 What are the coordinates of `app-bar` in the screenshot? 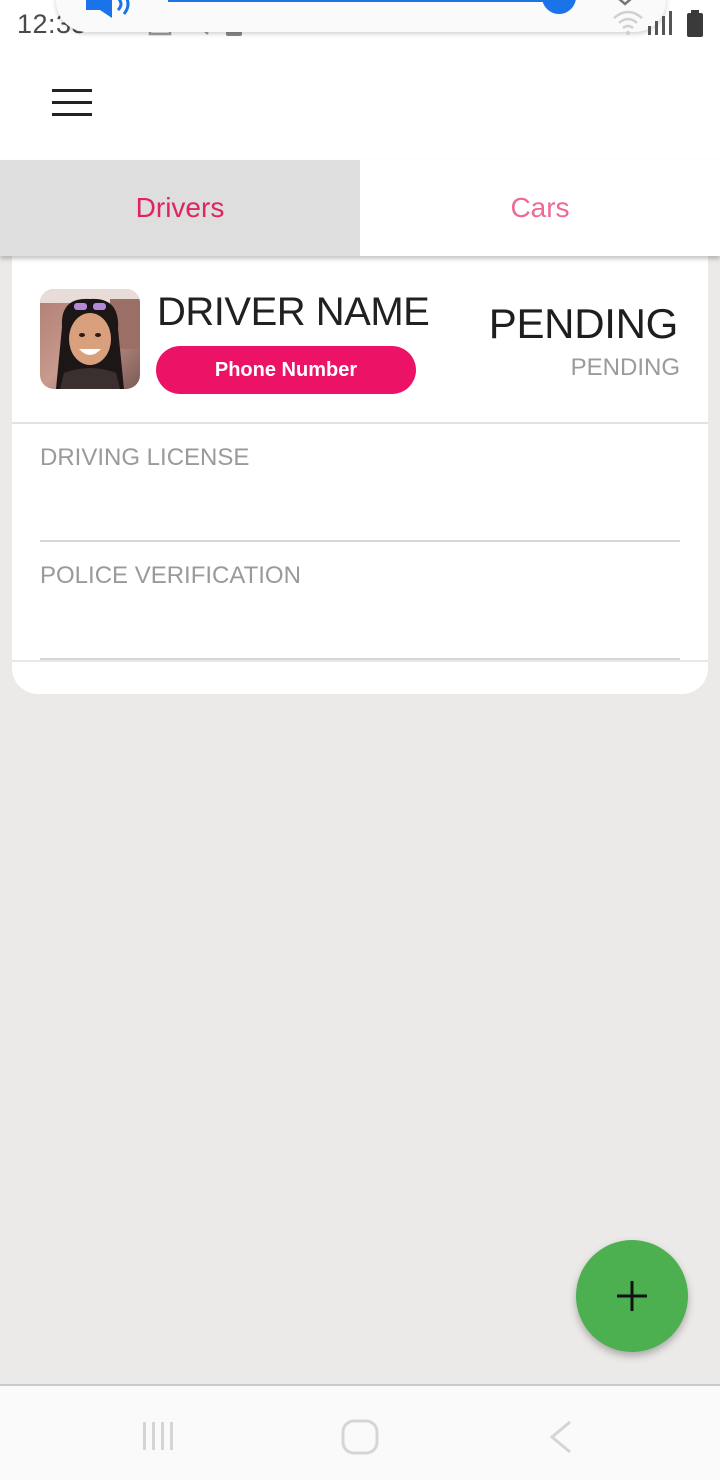 It's located at (360, 102).